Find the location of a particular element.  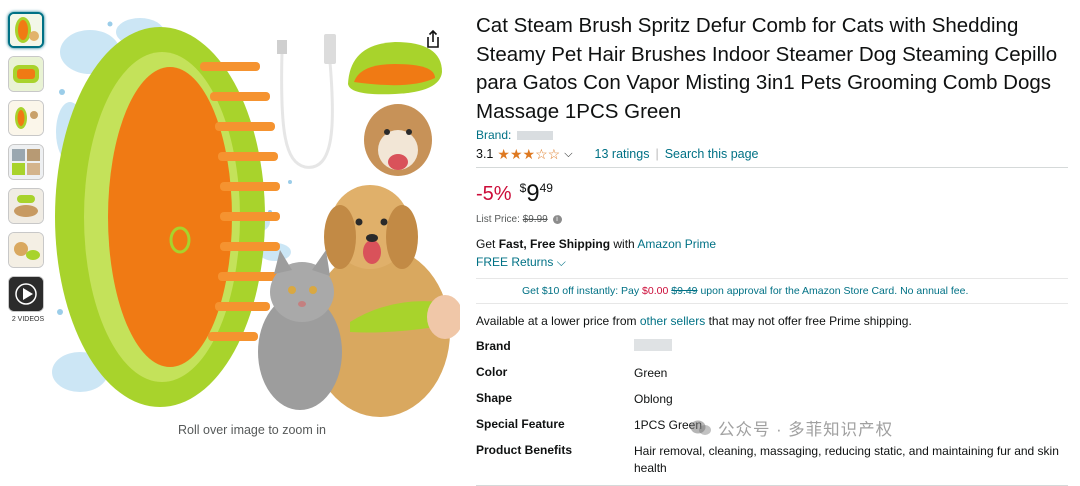

brand-name-redacted is located at coordinates (534, 136).